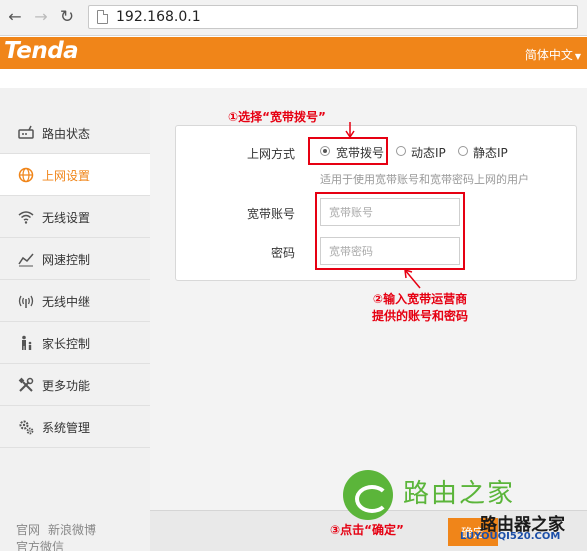 The image size is (587, 551). What do you see at coordinates (367, 530) in the screenshot?
I see `annotation-step3: ③点击“确定”` at bounding box center [367, 530].